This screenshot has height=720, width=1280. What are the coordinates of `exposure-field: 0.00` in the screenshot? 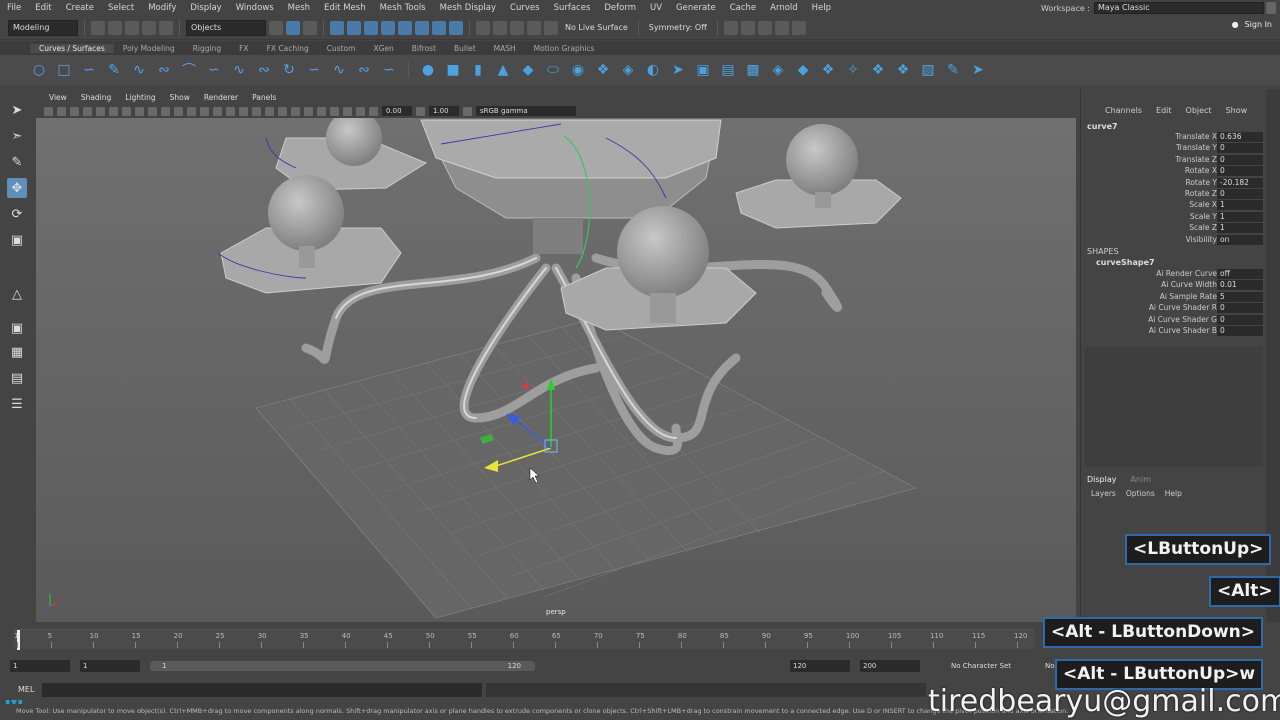 It's located at (397, 111).